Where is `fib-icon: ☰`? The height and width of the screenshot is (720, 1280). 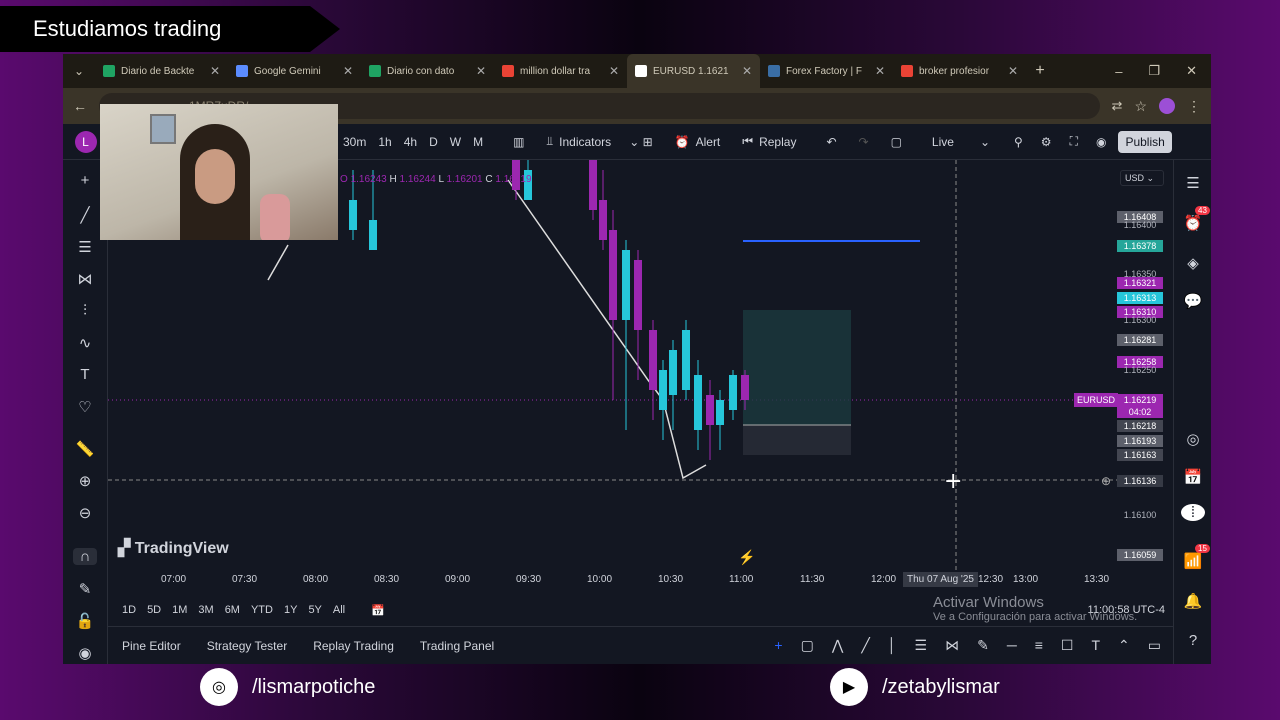
fib-icon: ☰ is located at coordinates (85, 247).